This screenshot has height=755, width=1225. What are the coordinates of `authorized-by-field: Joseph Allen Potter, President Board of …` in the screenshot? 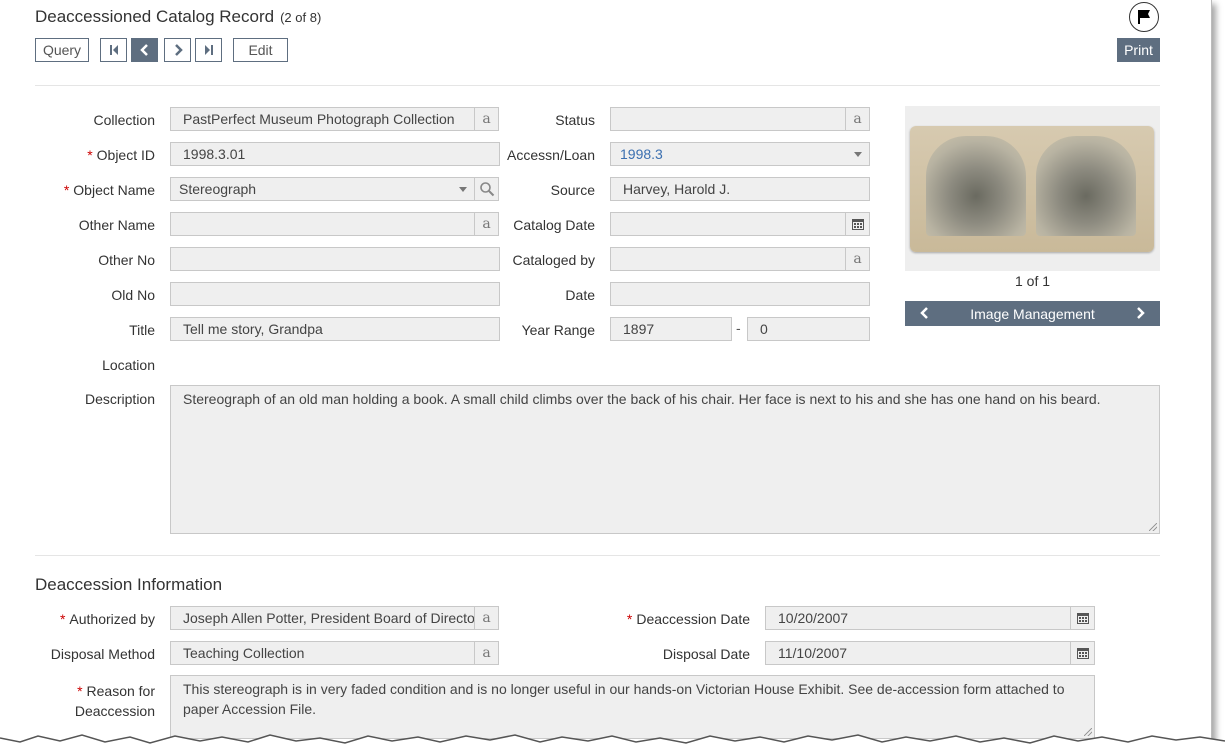 It's located at (322, 618).